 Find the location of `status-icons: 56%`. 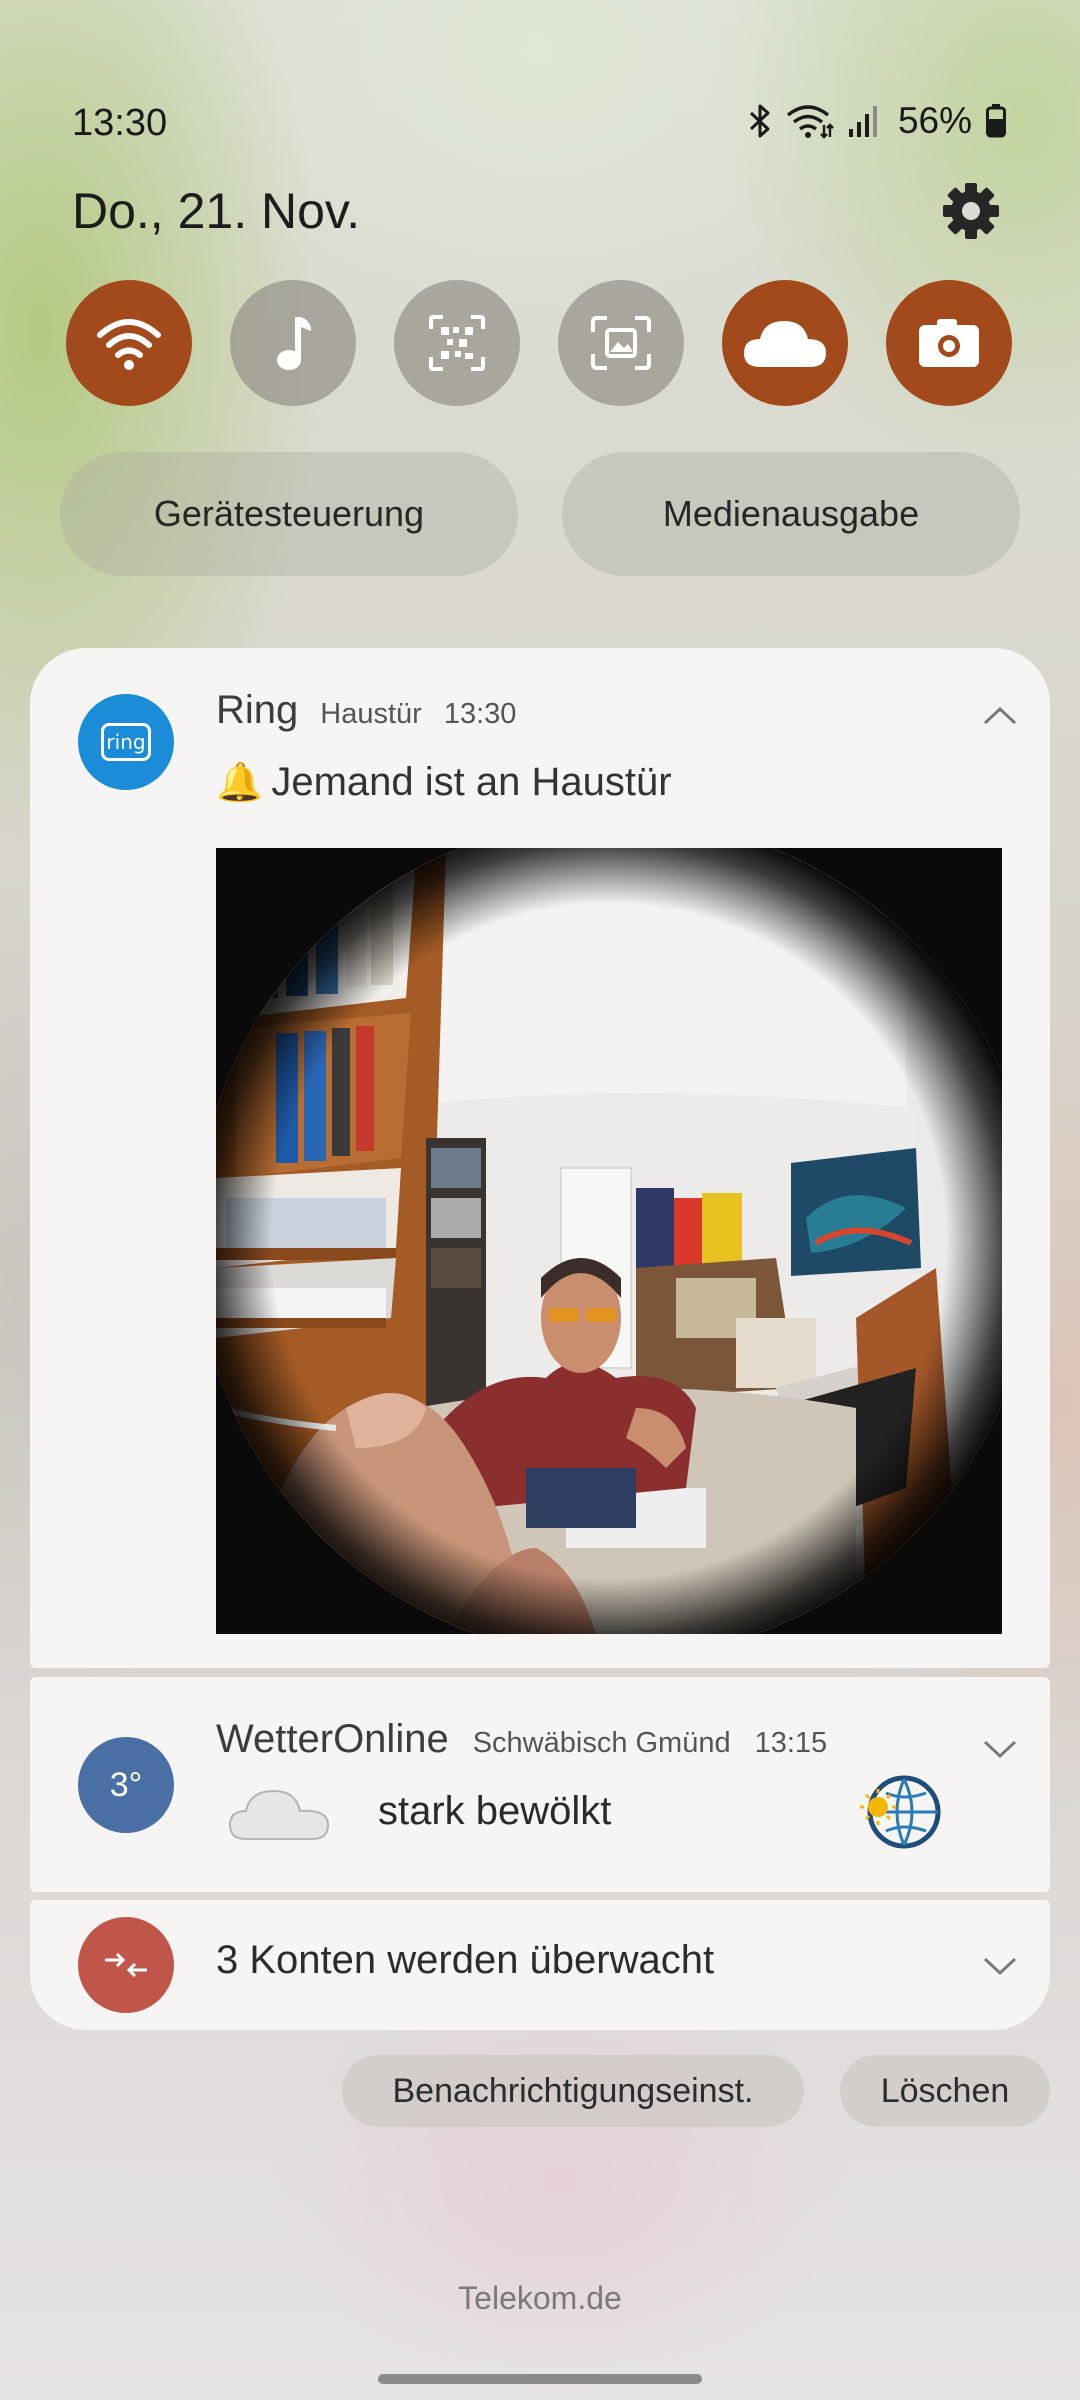

status-icons: 56% is located at coordinates (877, 121).